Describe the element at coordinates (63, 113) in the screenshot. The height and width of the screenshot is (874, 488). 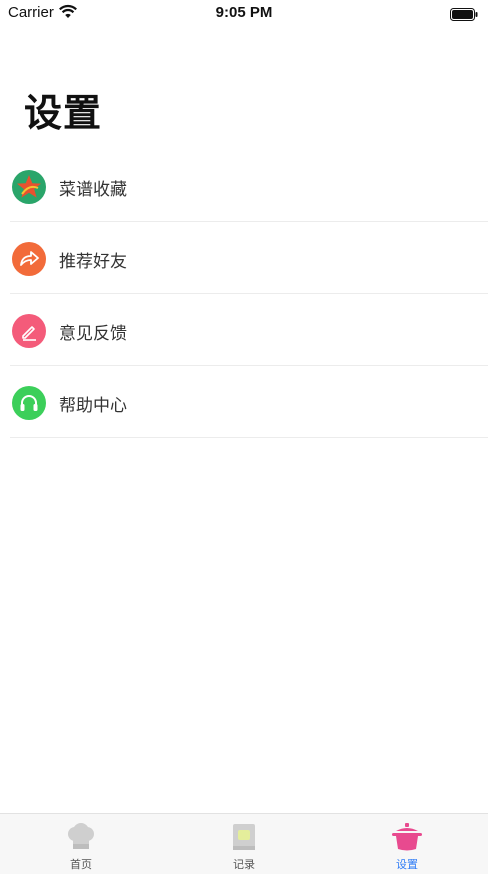
I see `page-title: 设置` at that location.